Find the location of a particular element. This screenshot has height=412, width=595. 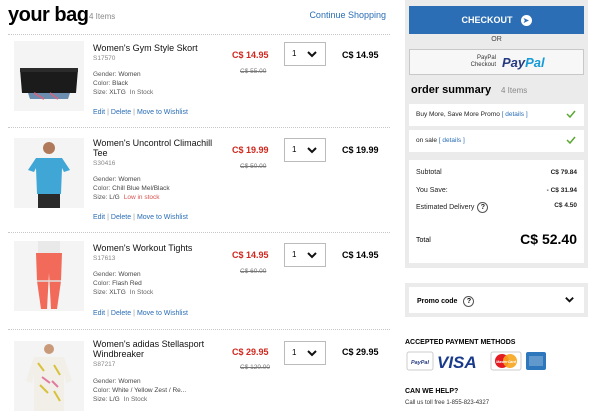

promo-code-label: Promo code is located at coordinates (437, 301).